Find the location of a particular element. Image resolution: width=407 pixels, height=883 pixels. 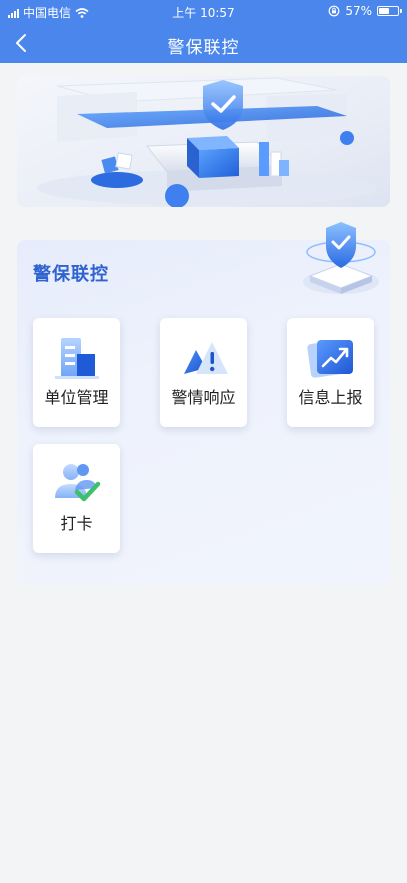

buildings-icon is located at coordinates (76, 358).